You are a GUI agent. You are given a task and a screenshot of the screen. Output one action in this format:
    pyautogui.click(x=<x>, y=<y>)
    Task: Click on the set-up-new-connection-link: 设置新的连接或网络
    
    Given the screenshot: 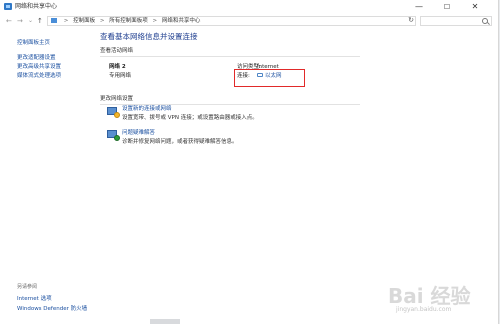 What is the action you would take?
    pyautogui.click(x=147, y=109)
    